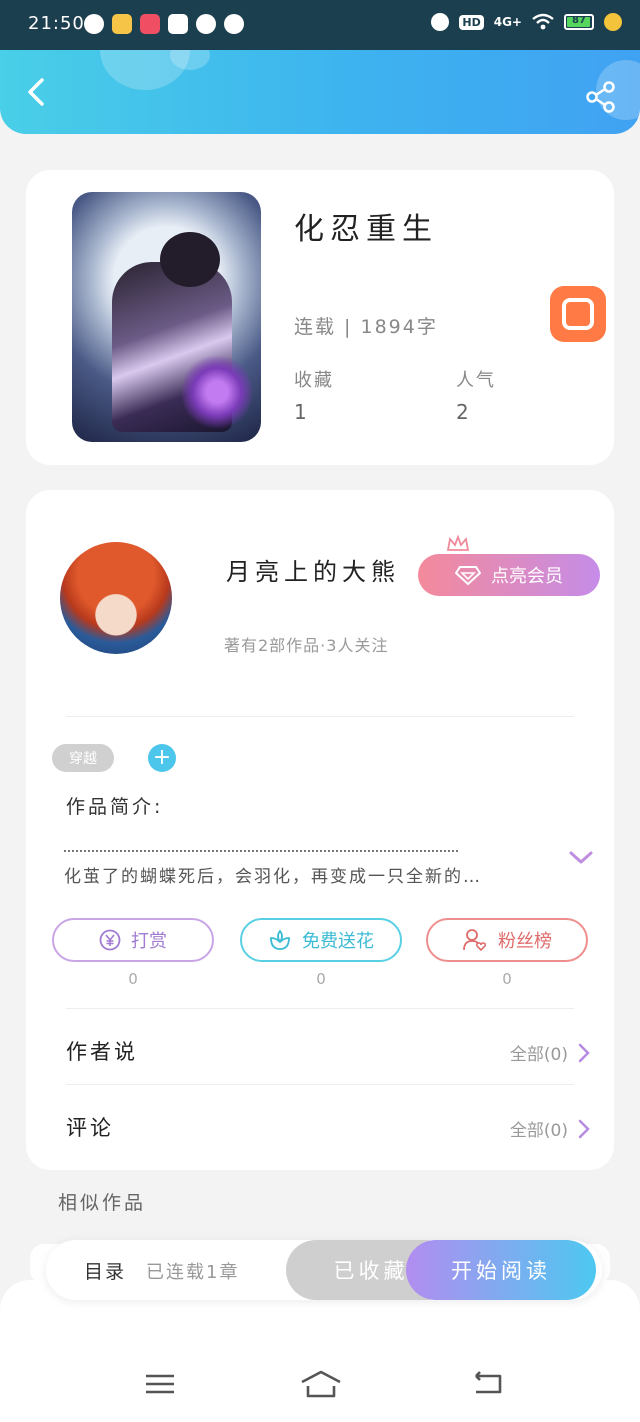 The image size is (640, 1422). What do you see at coordinates (234, 24) in the screenshot?
I see `pinwheel-icon` at bounding box center [234, 24].